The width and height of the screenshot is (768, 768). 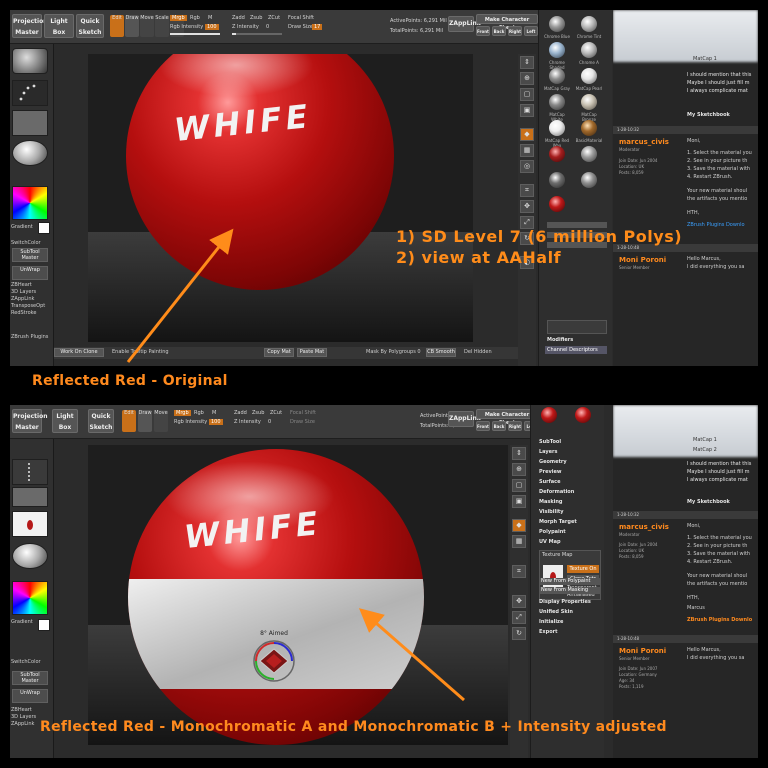 I want to click on aa-half-icon: ▣, so click(x=527, y=110).